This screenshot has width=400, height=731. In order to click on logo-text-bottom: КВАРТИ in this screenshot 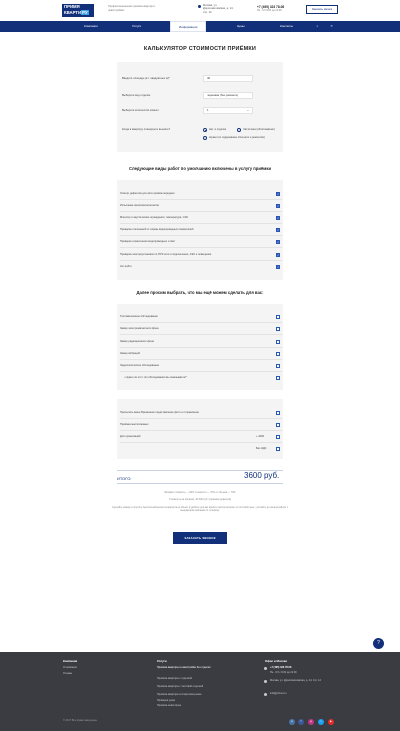, I will do `click(73, 12)`.